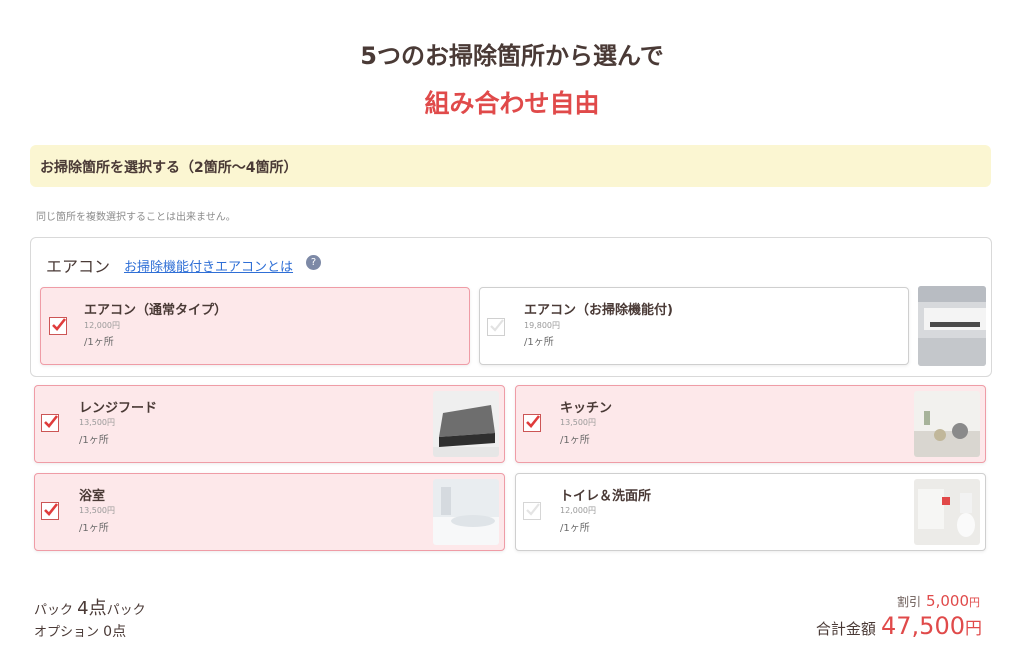 This screenshot has height=672, width=1024. I want to click on option-card-bathroom: 浴室 13,500円 /1ヶ所, so click(269, 512).